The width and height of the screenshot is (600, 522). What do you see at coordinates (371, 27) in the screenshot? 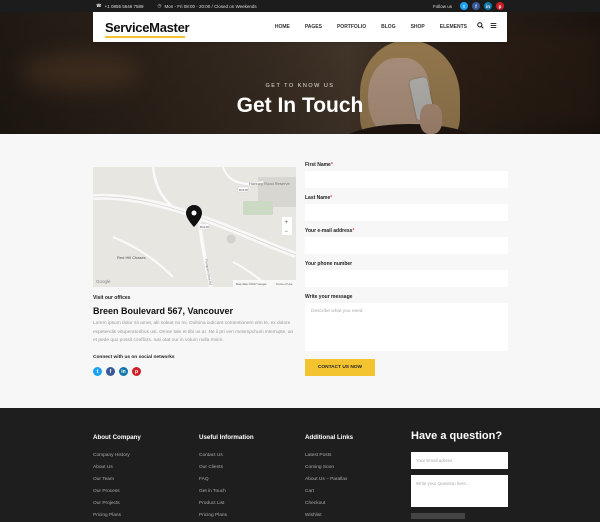
I see `menu: HOME PAGES PORTFOLIO BLOG SHOP ELEMENTS` at bounding box center [371, 27].